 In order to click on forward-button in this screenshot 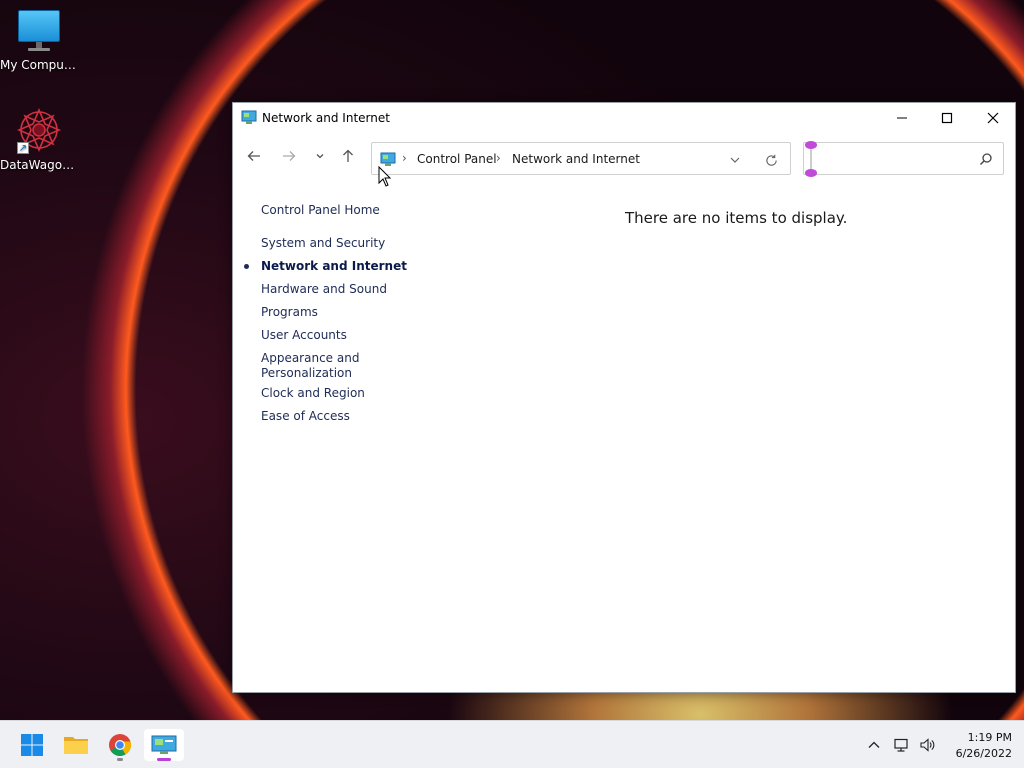, I will do `click(289, 156)`.